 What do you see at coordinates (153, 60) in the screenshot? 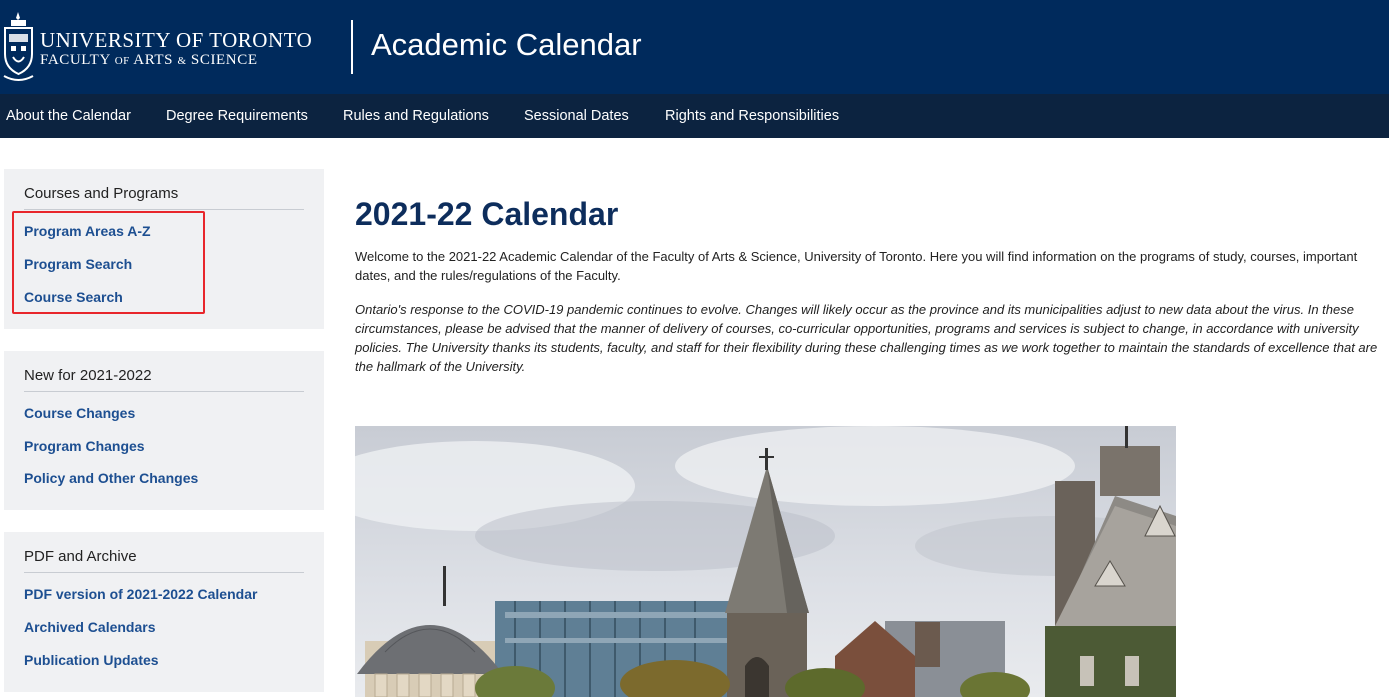
I see `faculty-arts: ARTS` at bounding box center [153, 60].